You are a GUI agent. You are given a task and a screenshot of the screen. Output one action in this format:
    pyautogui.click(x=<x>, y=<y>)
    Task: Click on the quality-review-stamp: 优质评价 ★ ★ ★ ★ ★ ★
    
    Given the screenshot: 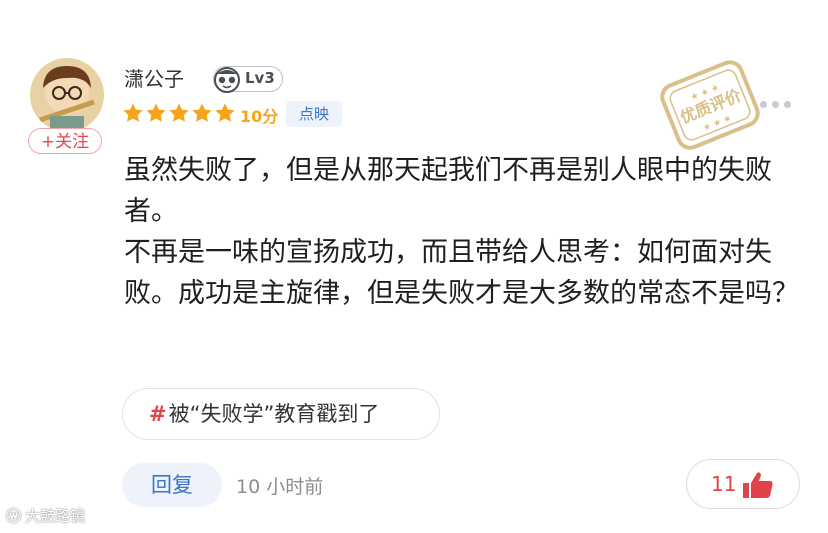 What is the action you would take?
    pyautogui.click(x=710, y=105)
    